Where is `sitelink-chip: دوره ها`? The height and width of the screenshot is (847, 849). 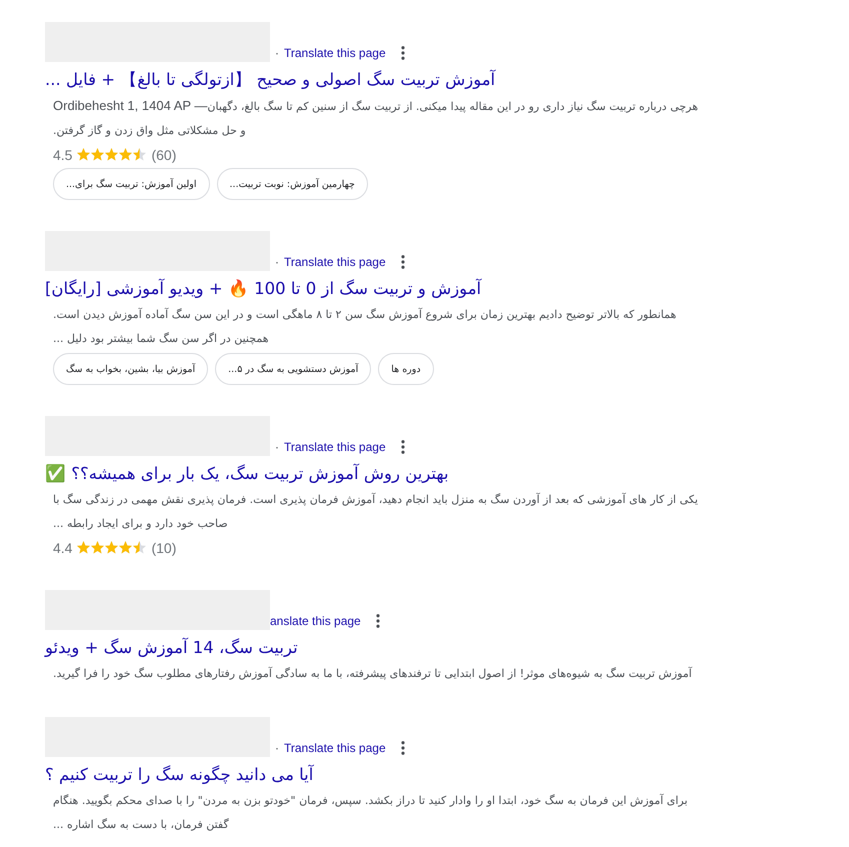
sitelink-chip: دوره ها is located at coordinates (406, 369).